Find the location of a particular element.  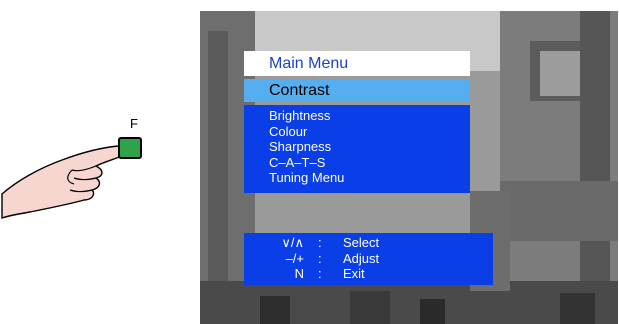

menu-item-cats: C–A–T–S is located at coordinates (369, 163).